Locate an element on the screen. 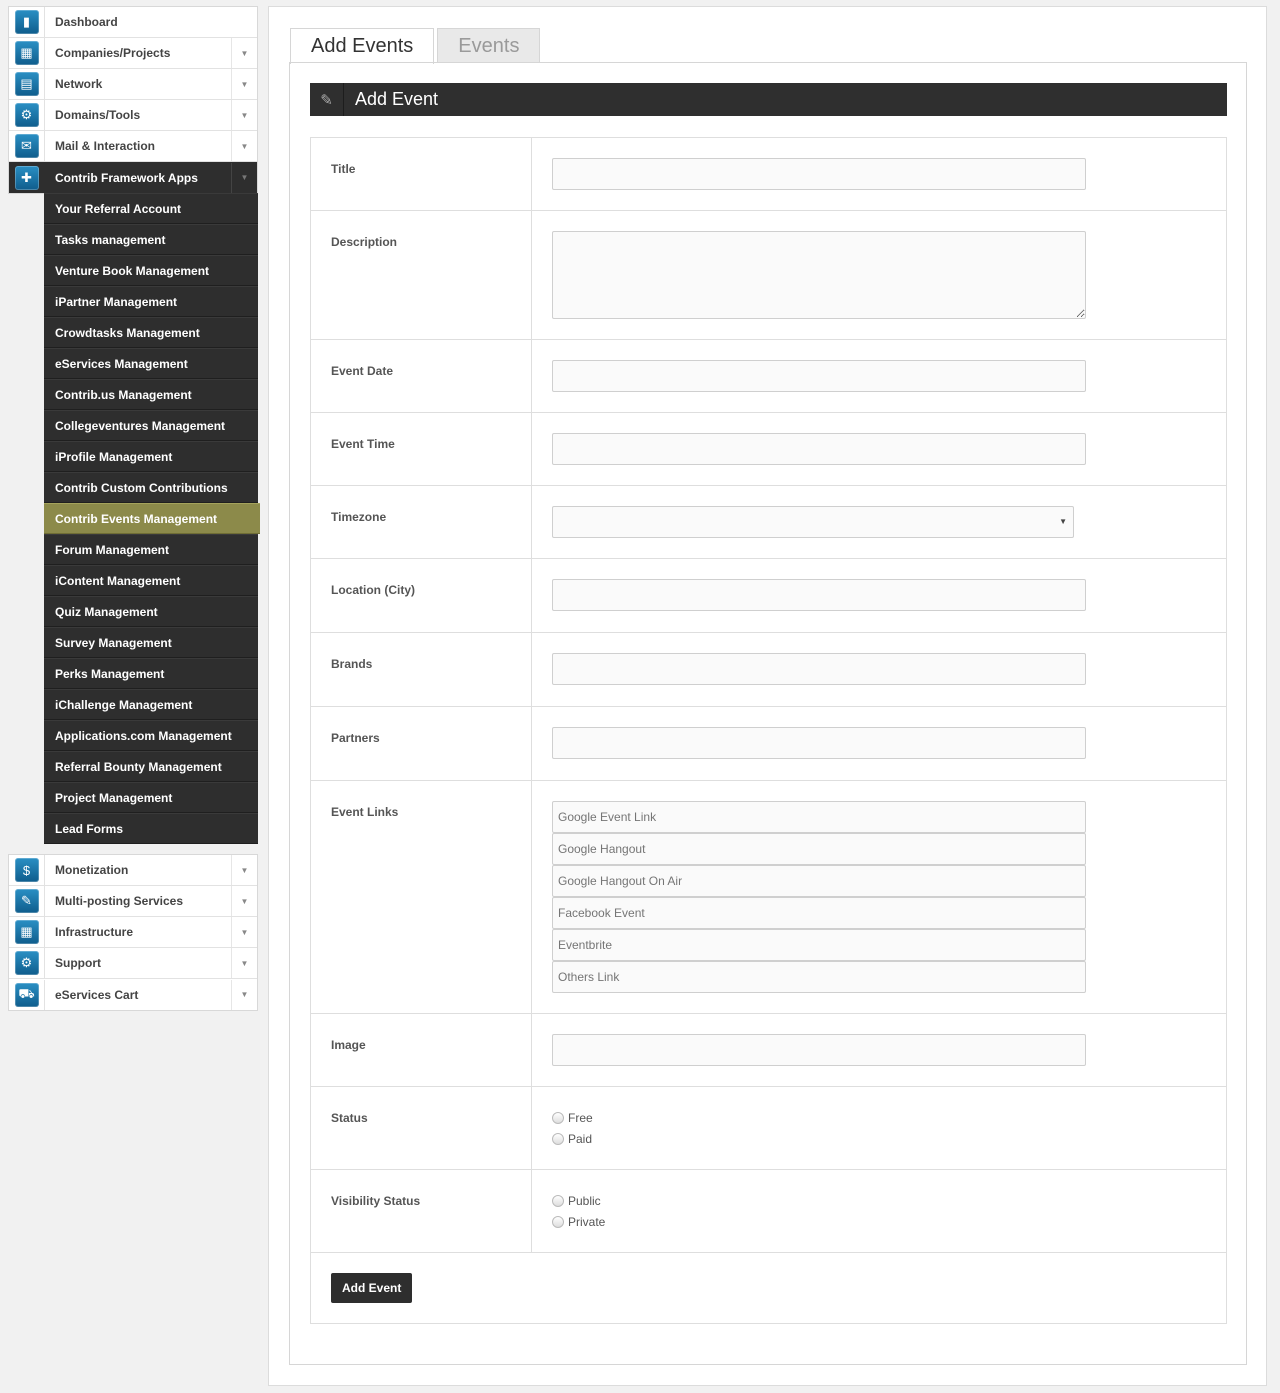 The image size is (1280, 1393). google-hangout-input is located at coordinates (819, 849).